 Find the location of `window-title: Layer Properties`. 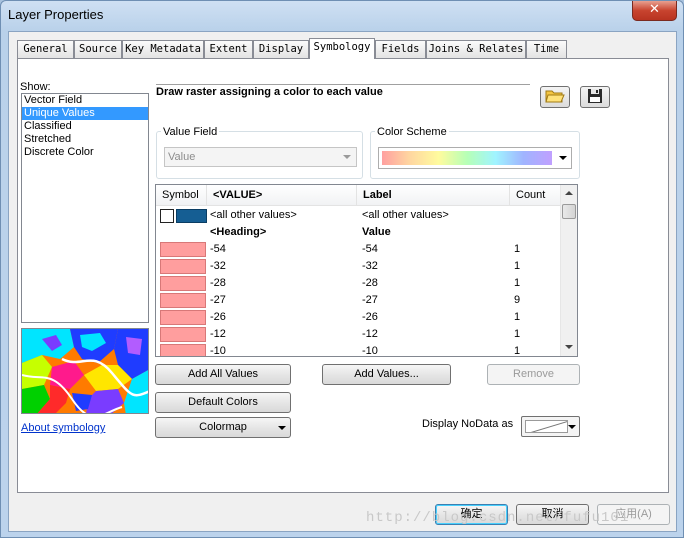

window-title: Layer Properties is located at coordinates (56, 14).